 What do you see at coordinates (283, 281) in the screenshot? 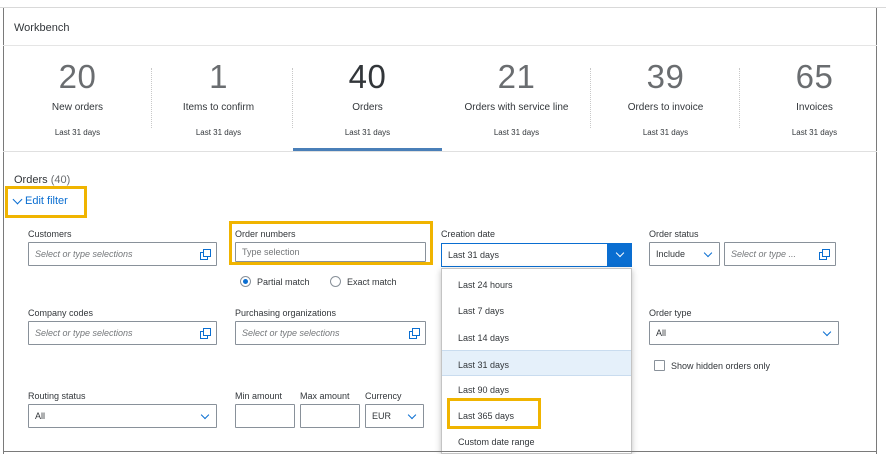
I see `partial-match-label: Partial match` at bounding box center [283, 281].